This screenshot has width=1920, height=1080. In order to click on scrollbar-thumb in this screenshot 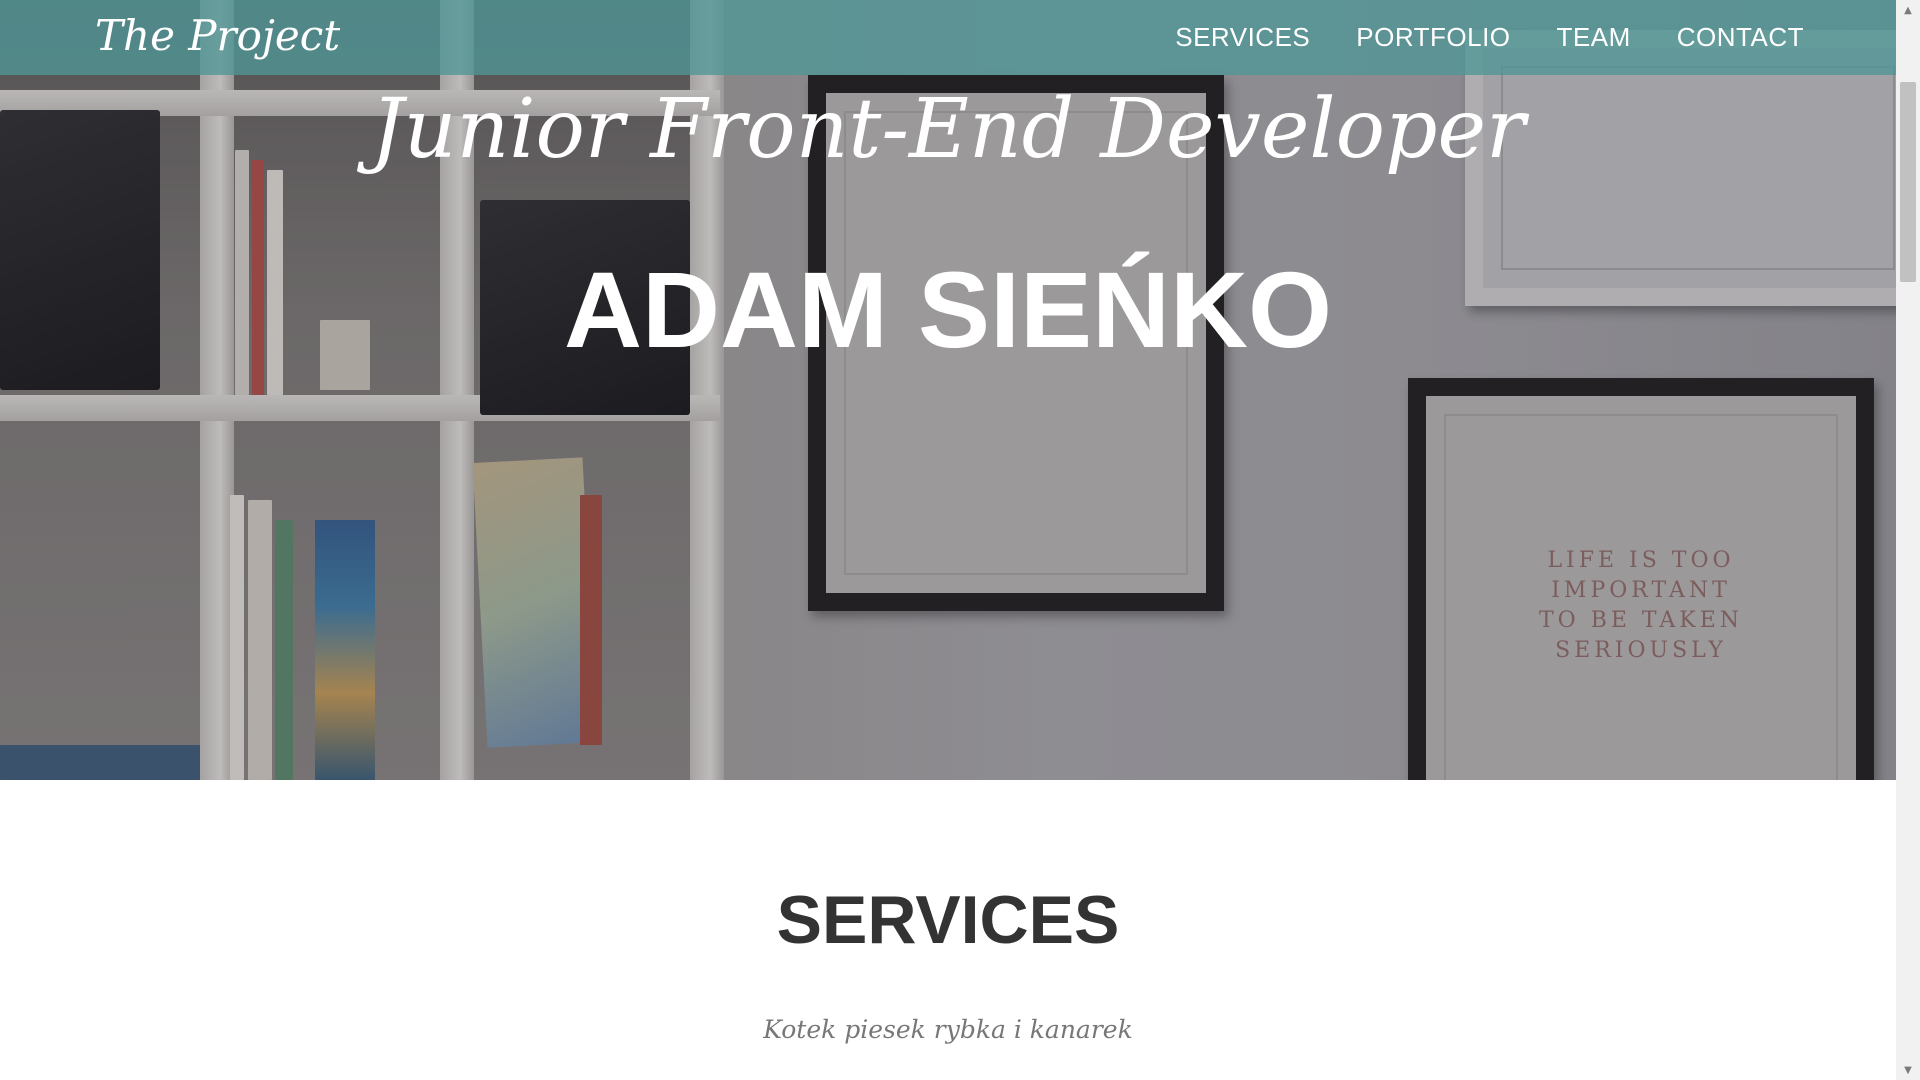, I will do `click(1908, 182)`.